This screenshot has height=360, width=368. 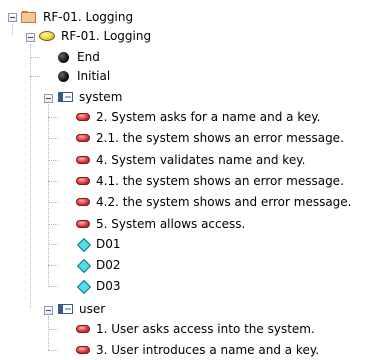 I want to click on action-label: 1. User asks access into the system., so click(x=205, y=329).